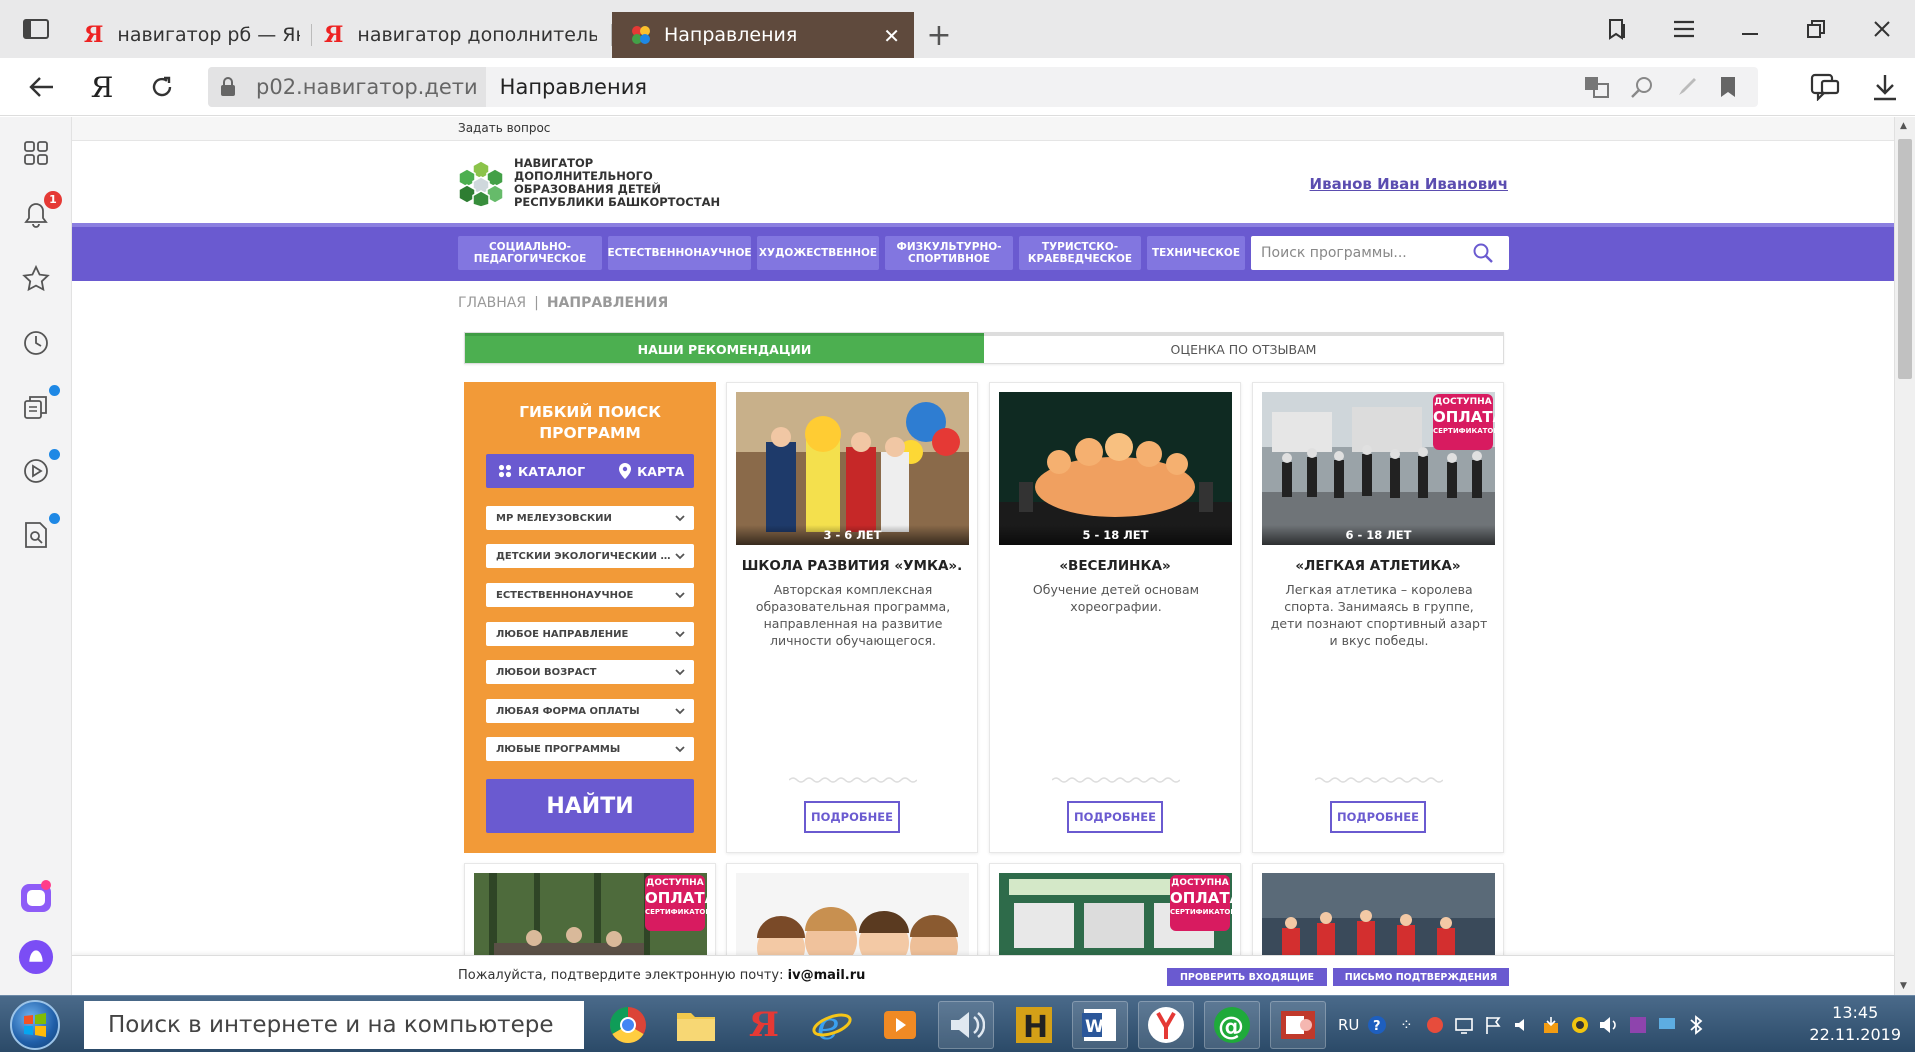  Describe the element at coordinates (852, 566) in the screenshot. I see `program-title: ШКОЛА РАЗВИТИЯ «УМКА».` at that location.